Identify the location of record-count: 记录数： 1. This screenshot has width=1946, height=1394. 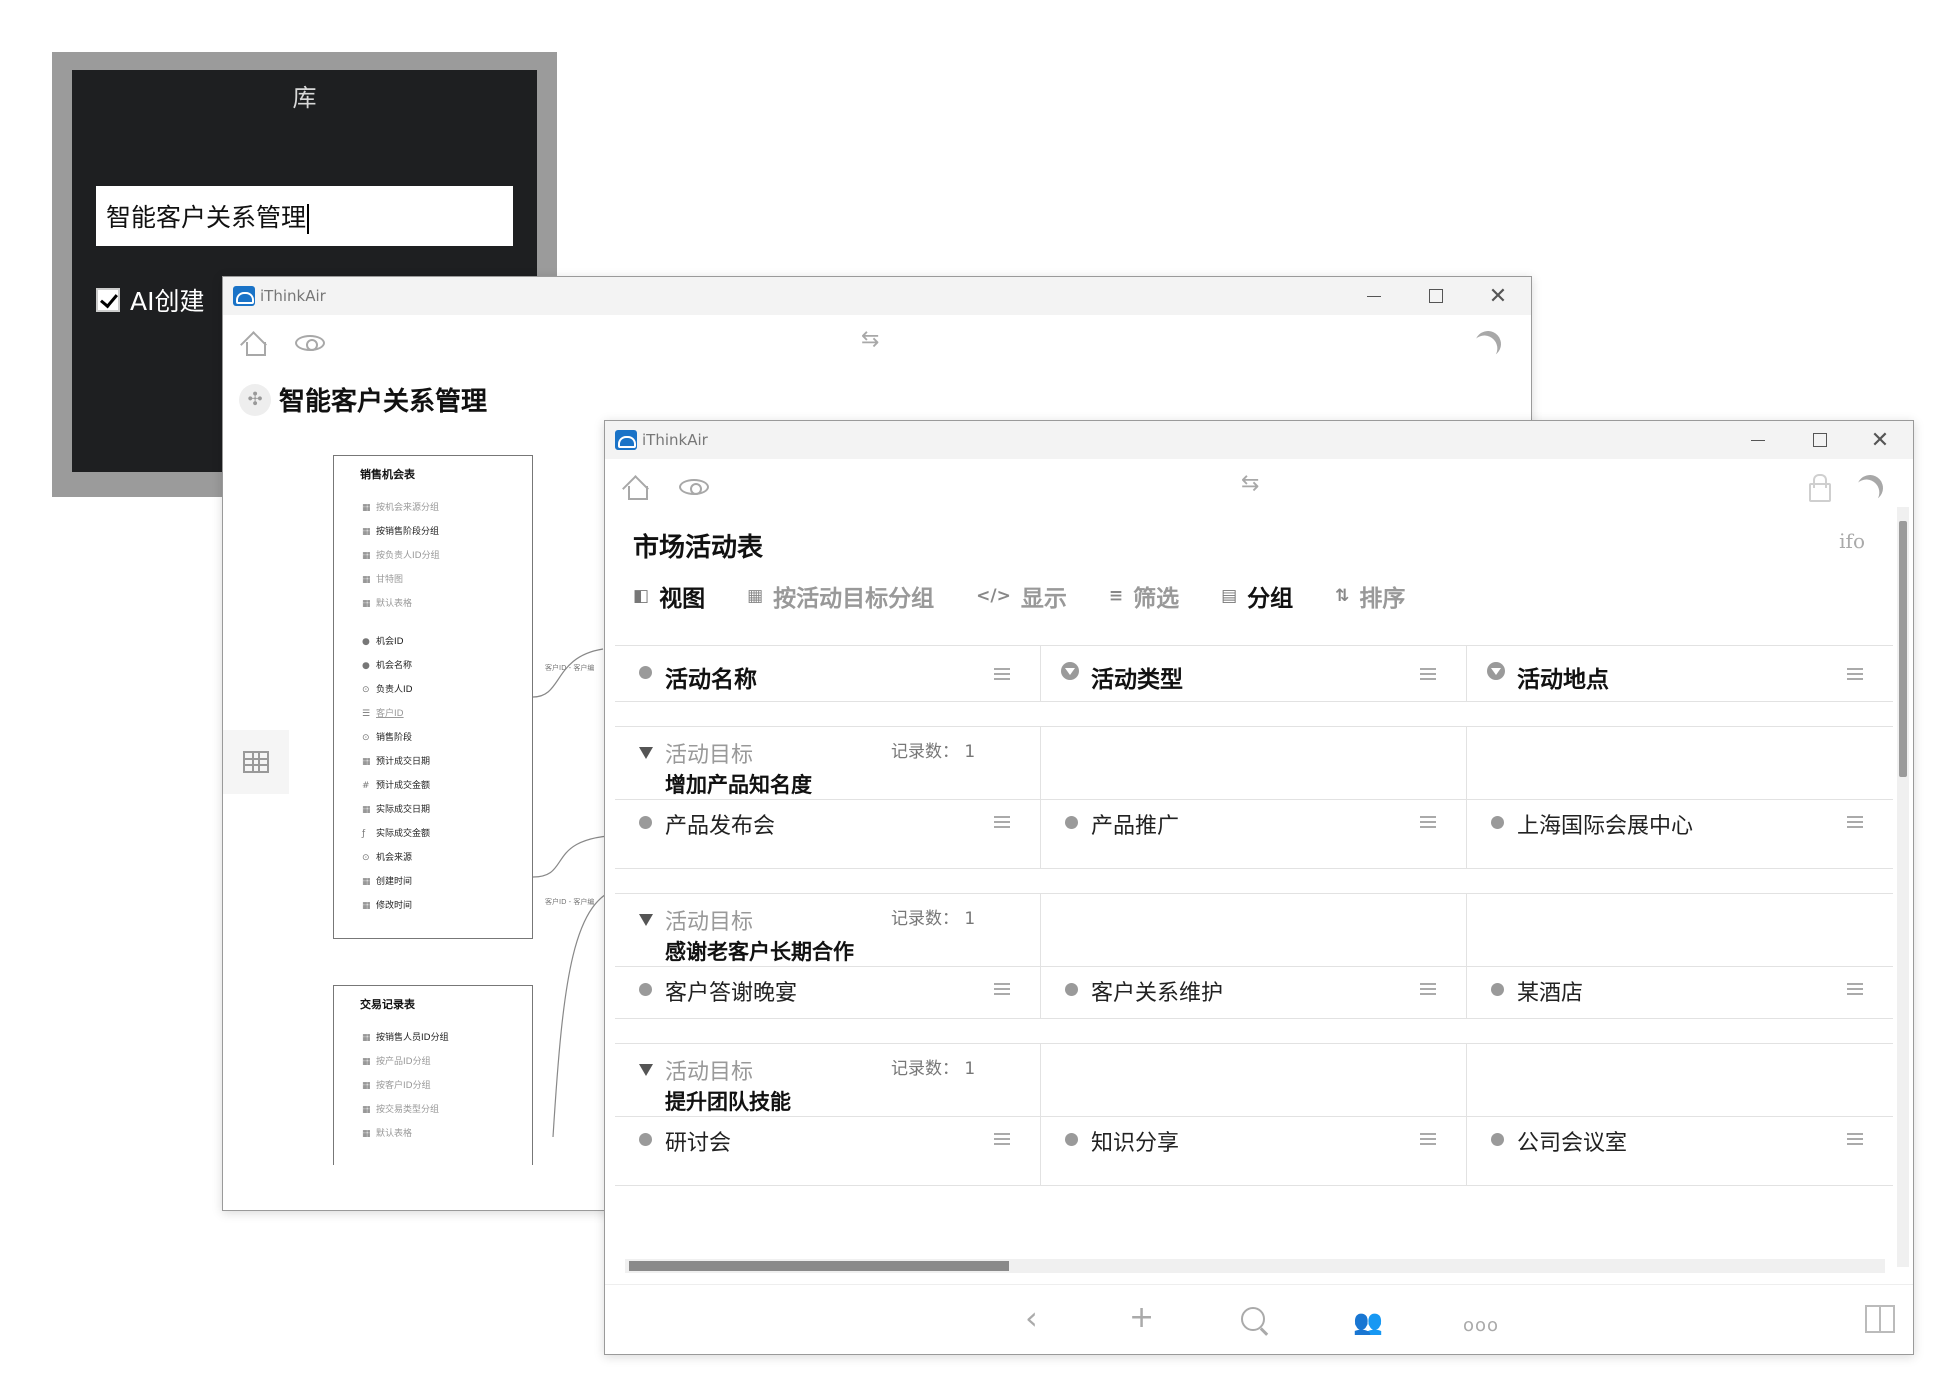
(933, 919).